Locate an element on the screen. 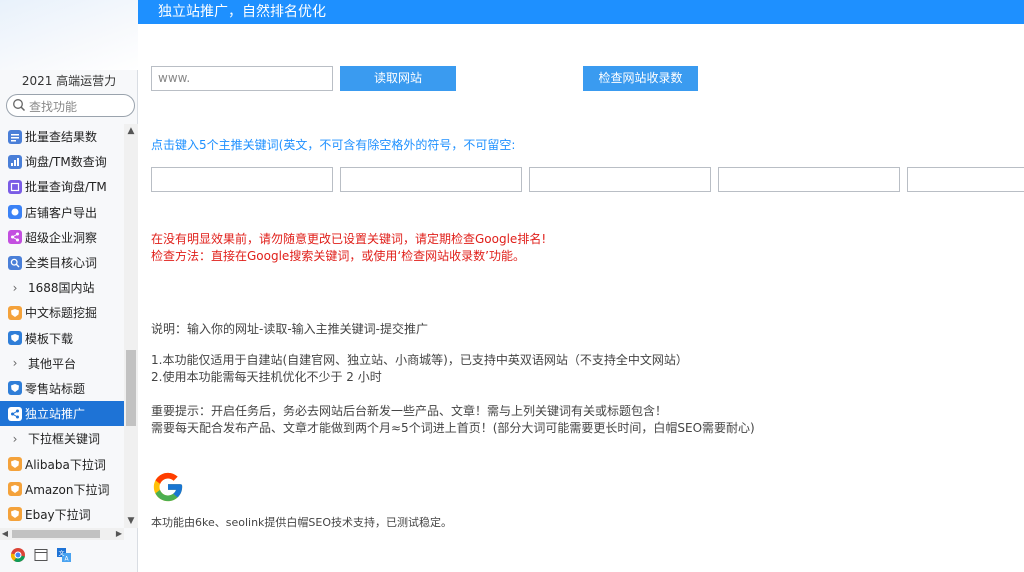 The image size is (1024, 572). brand-label: 2021 高端运营力 is located at coordinates (69, 81).